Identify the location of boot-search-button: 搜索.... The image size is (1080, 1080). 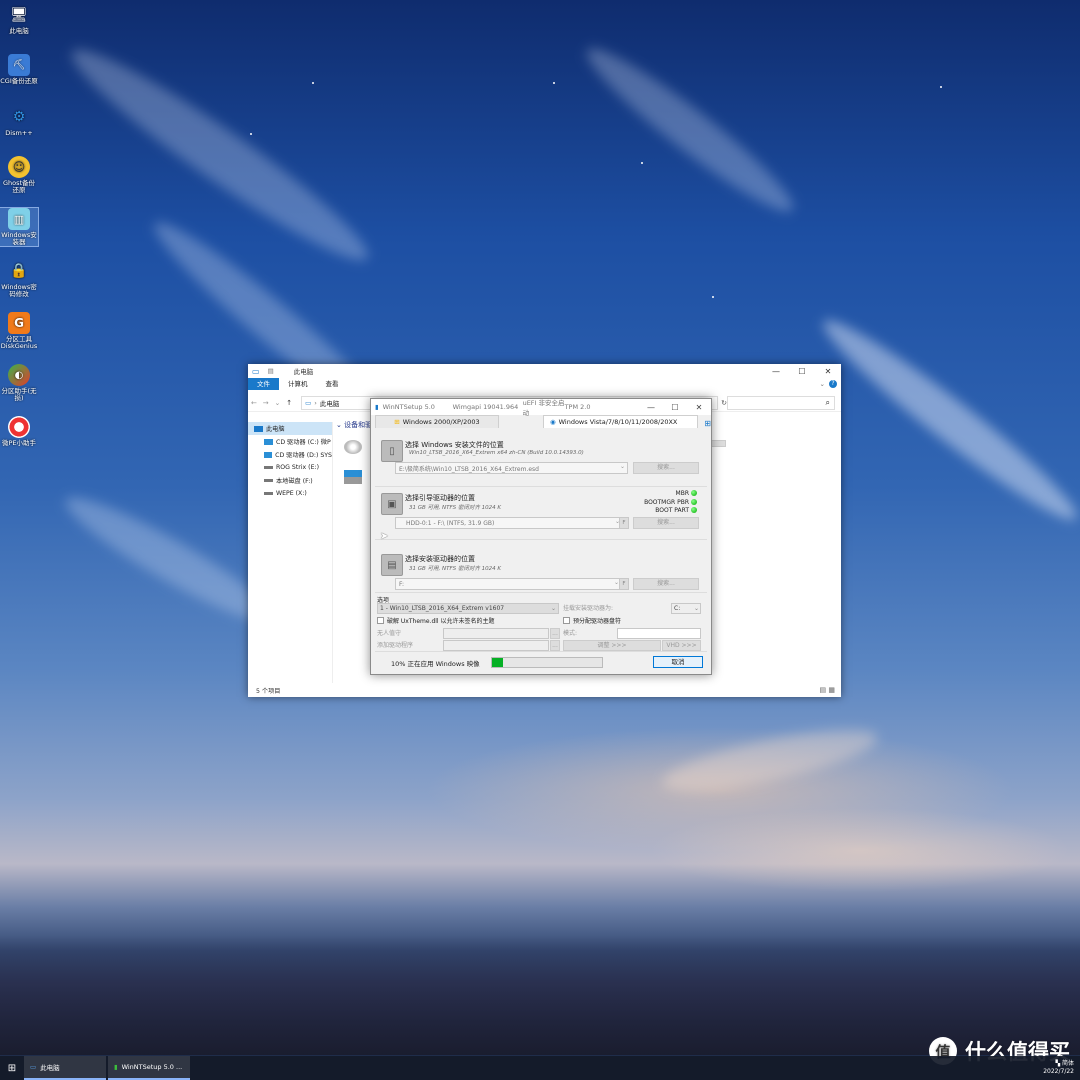
(666, 523).